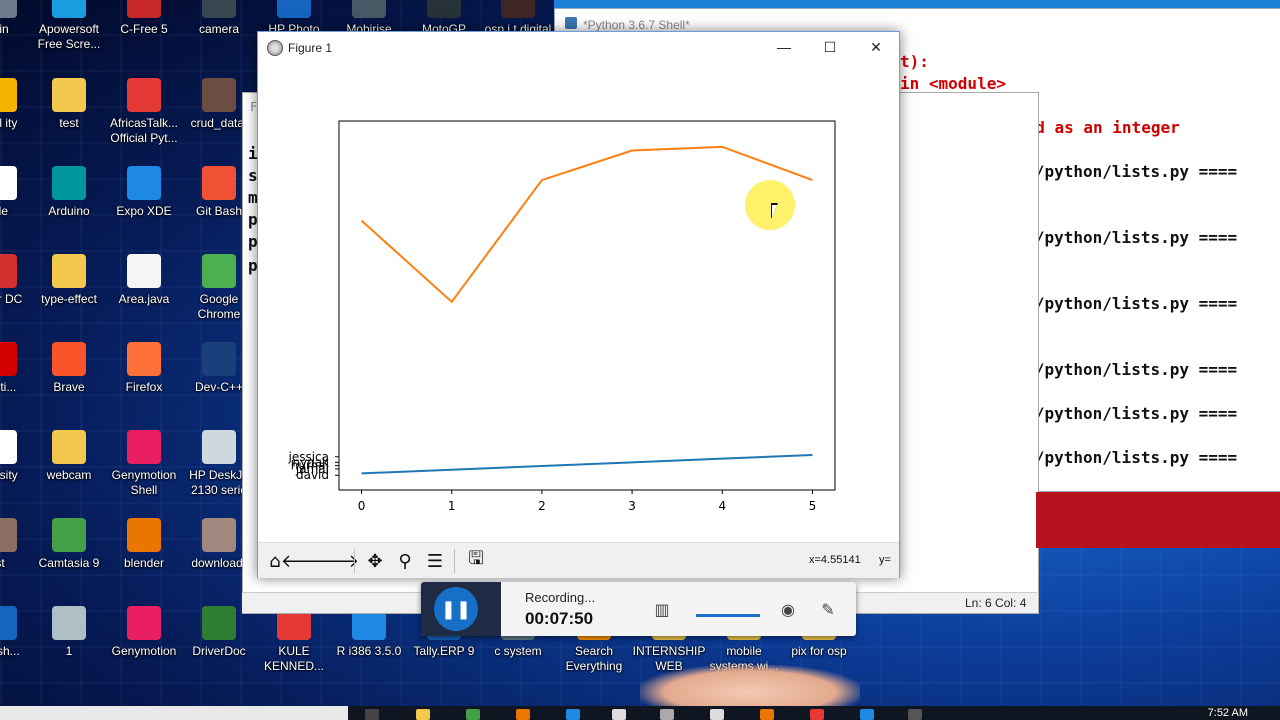 This screenshot has height=720, width=1280. Describe the element at coordinates (788, 609) in the screenshot. I see `webcam-icon: ◉` at that location.